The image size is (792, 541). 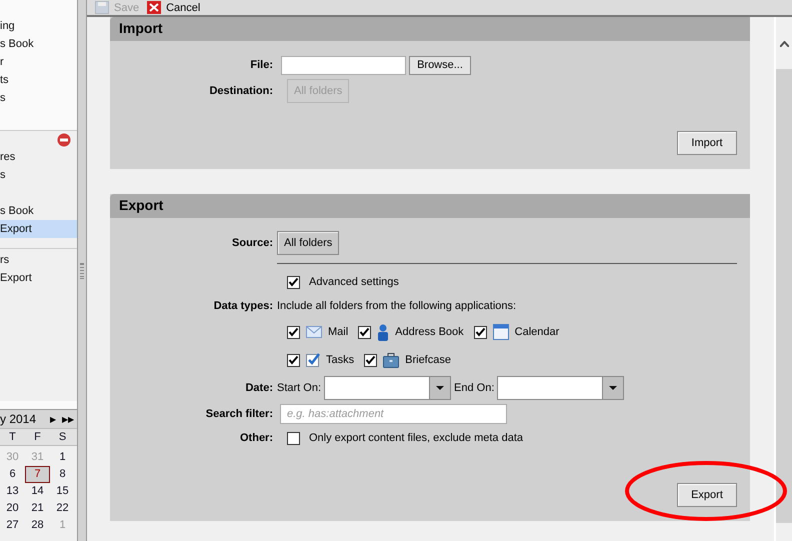 What do you see at coordinates (343, 65) in the screenshot?
I see `file-field` at bounding box center [343, 65].